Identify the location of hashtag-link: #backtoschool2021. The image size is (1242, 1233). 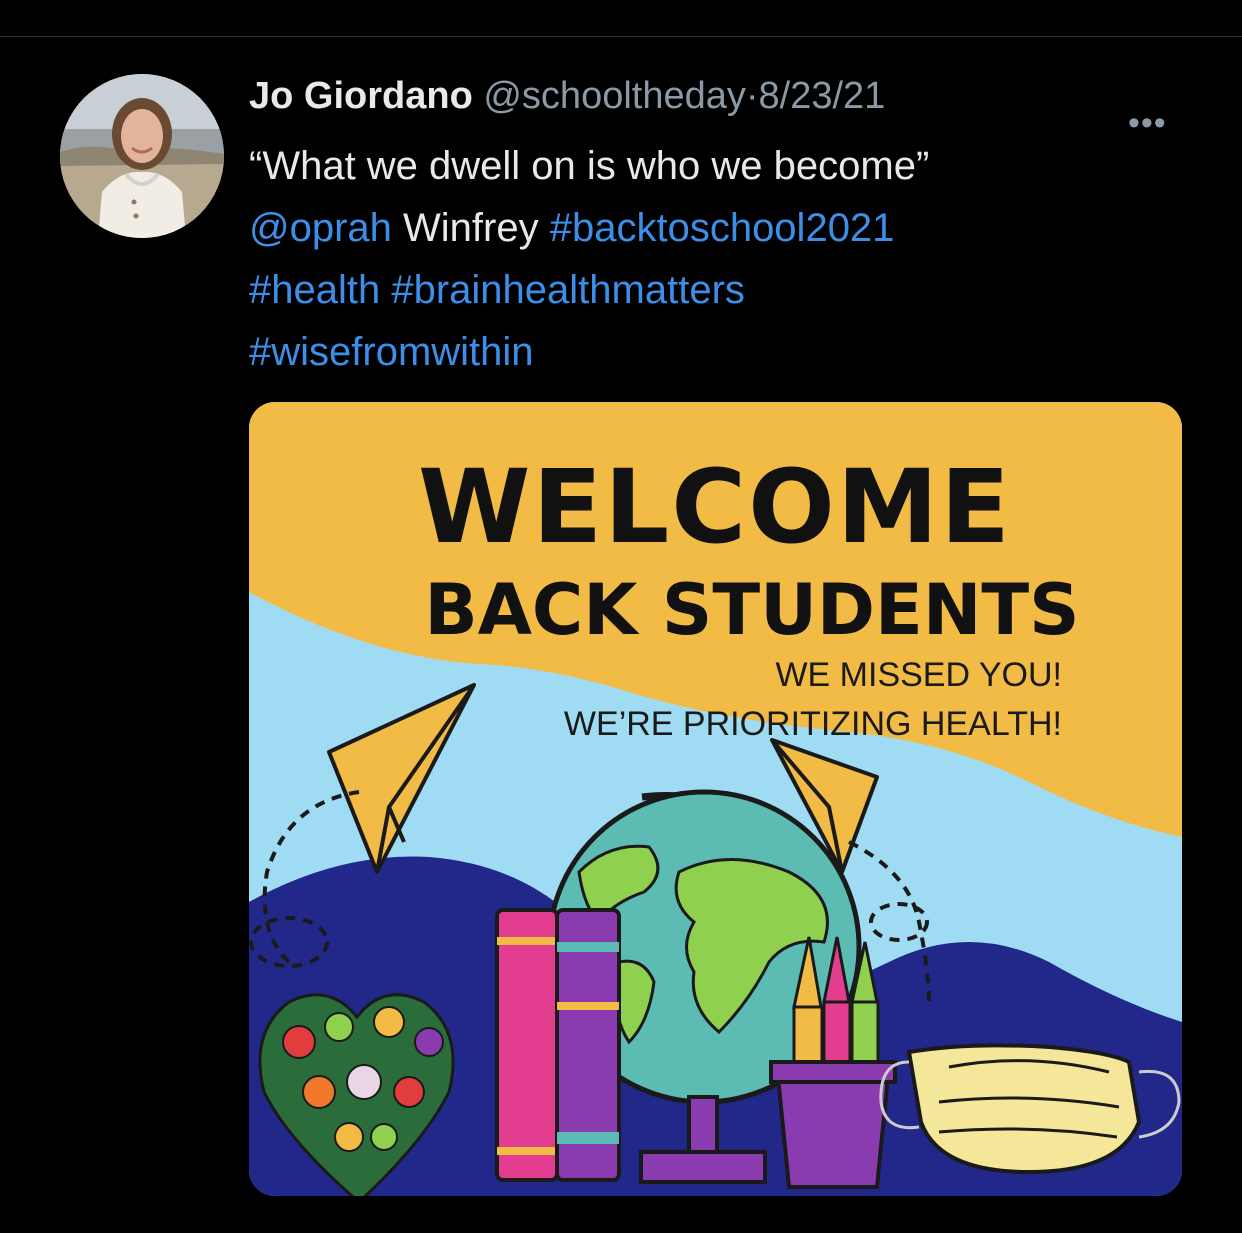
(722, 228).